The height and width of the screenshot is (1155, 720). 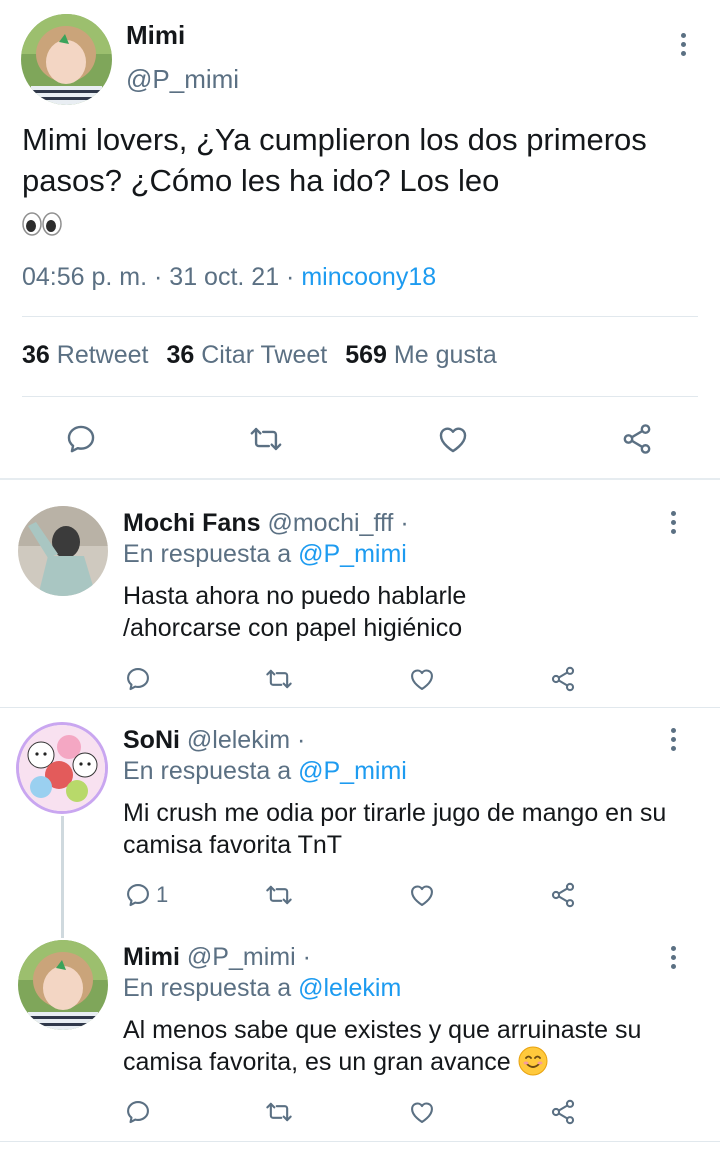 I want to click on tweet-meta: 04:56 p. m. · 31 oct. 21 · mincoony18, so click(x=229, y=277).